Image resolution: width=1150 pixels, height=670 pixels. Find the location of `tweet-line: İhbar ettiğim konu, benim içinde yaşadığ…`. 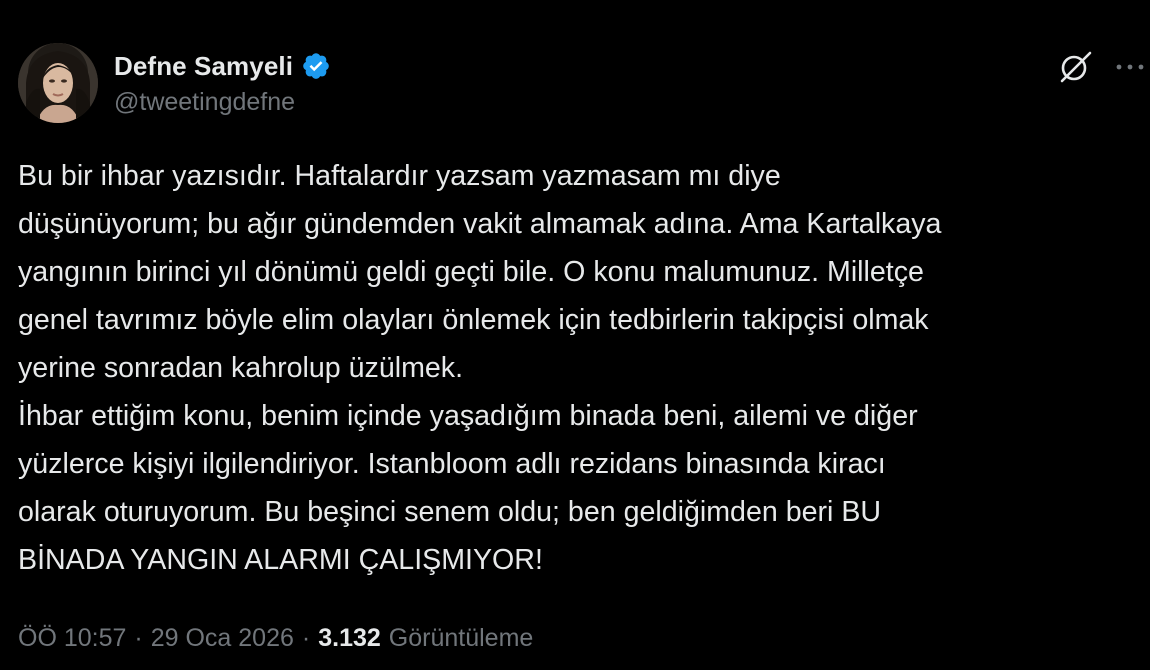

tweet-line: İhbar ettiğim konu, benim içinde yaşadığ… is located at coordinates (468, 416).